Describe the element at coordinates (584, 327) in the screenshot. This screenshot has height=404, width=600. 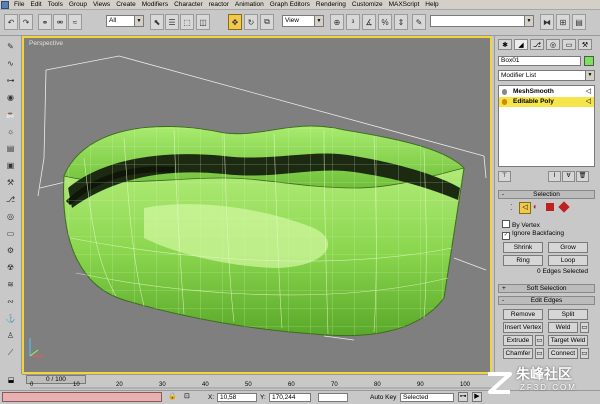
I see `weld-settings-icon: ▭` at that location.